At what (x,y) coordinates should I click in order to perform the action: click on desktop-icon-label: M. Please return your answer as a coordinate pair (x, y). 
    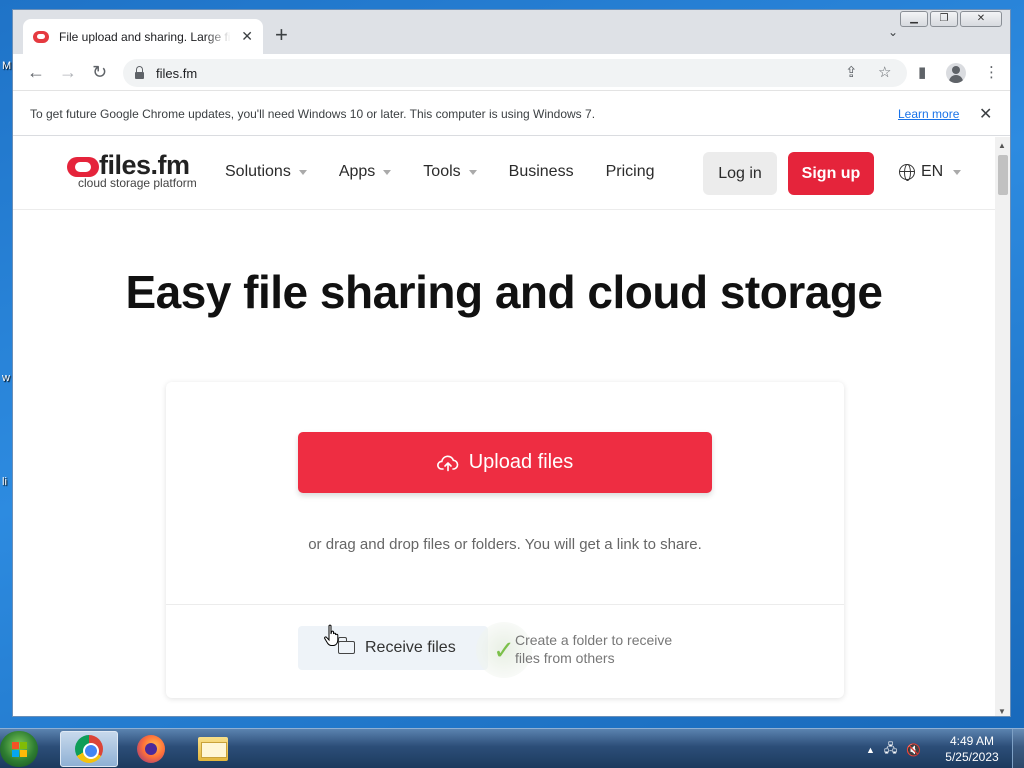
    Looking at the image, I should click on (7, 66).